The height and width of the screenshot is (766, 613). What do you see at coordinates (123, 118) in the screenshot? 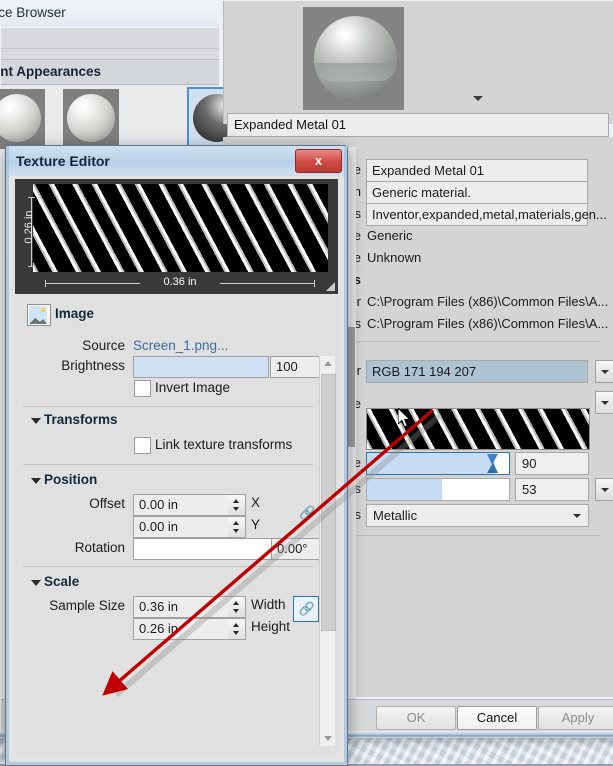
I see `appearance-thumbnail-row` at bounding box center [123, 118].